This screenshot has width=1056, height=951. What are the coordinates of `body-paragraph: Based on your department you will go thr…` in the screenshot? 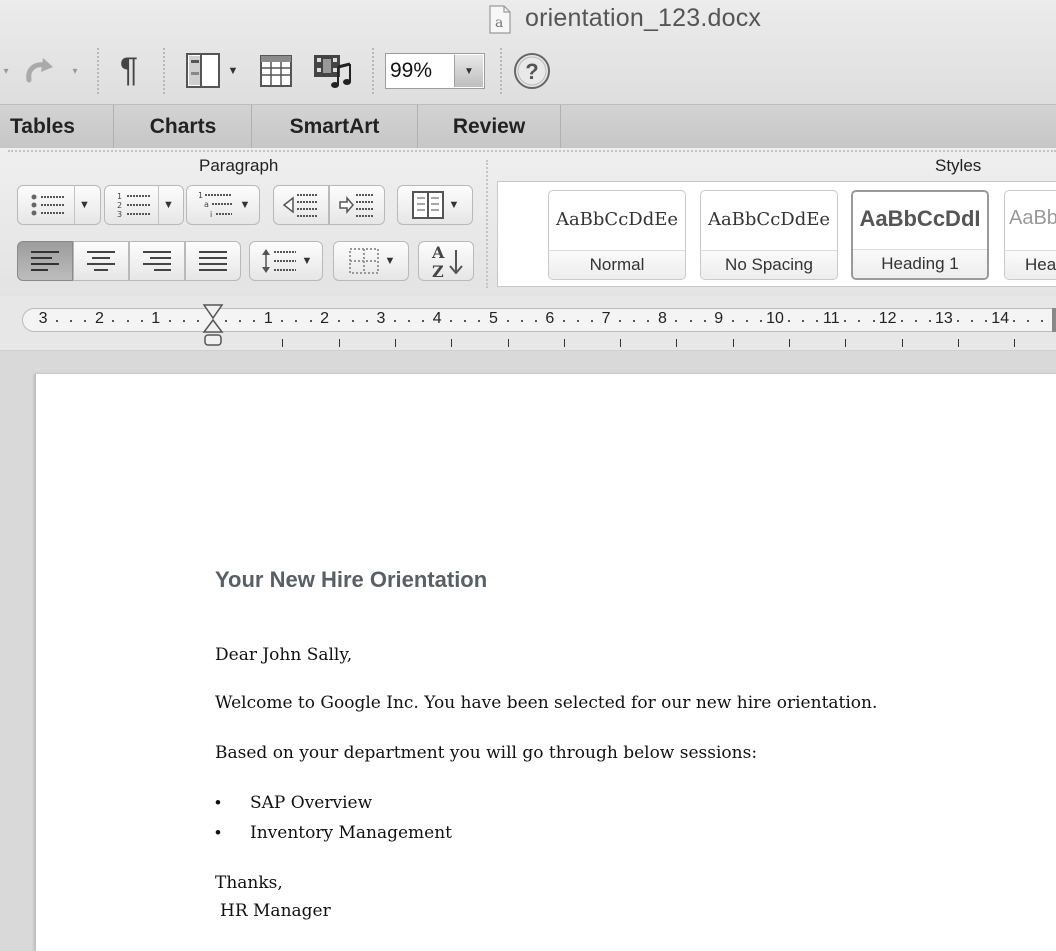 It's located at (486, 753).